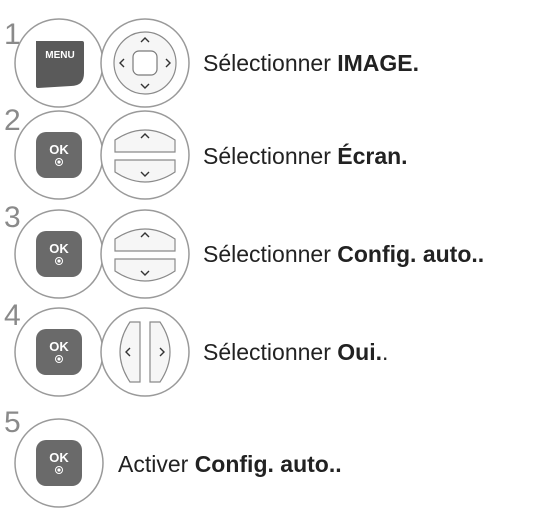 This screenshot has width=550, height=524. I want to click on step-instruction: Activer Config. auto.., so click(230, 464).